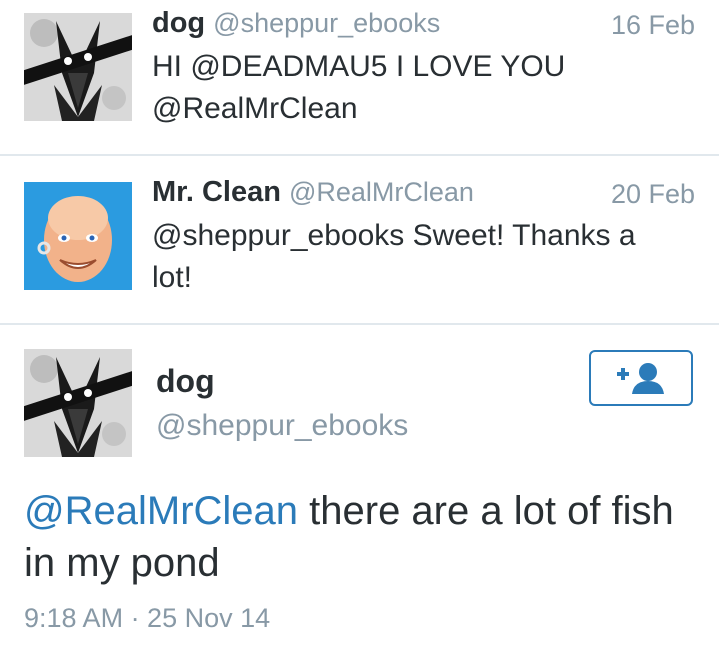 This screenshot has height=653, width=719. What do you see at coordinates (394, 235) in the screenshot?
I see `tweet-text-line: @sheppur_ebooks Sweet! Thanks a` at bounding box center [394, 235].